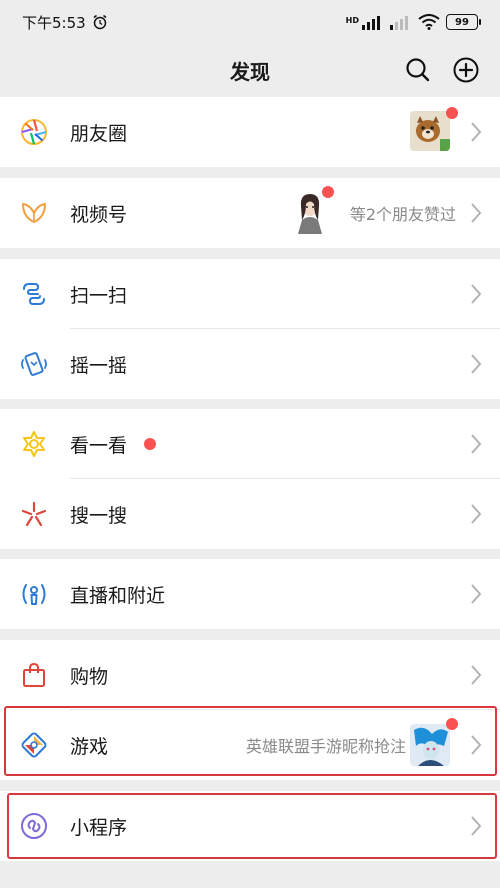 The width and height of the screenshot is (500, 888). I want to click on list-item-label: 游戏, so click(89, 746).